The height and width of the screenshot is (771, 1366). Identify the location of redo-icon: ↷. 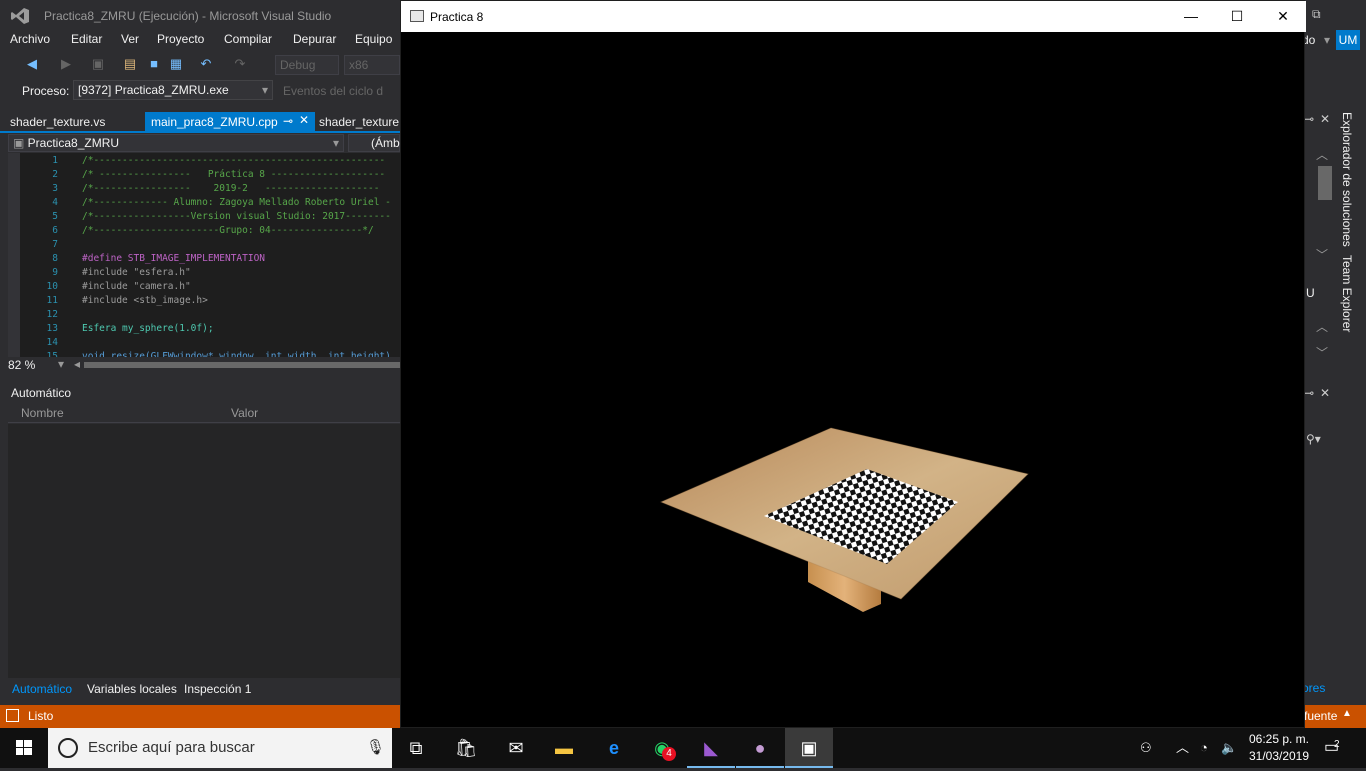
(240, 64).